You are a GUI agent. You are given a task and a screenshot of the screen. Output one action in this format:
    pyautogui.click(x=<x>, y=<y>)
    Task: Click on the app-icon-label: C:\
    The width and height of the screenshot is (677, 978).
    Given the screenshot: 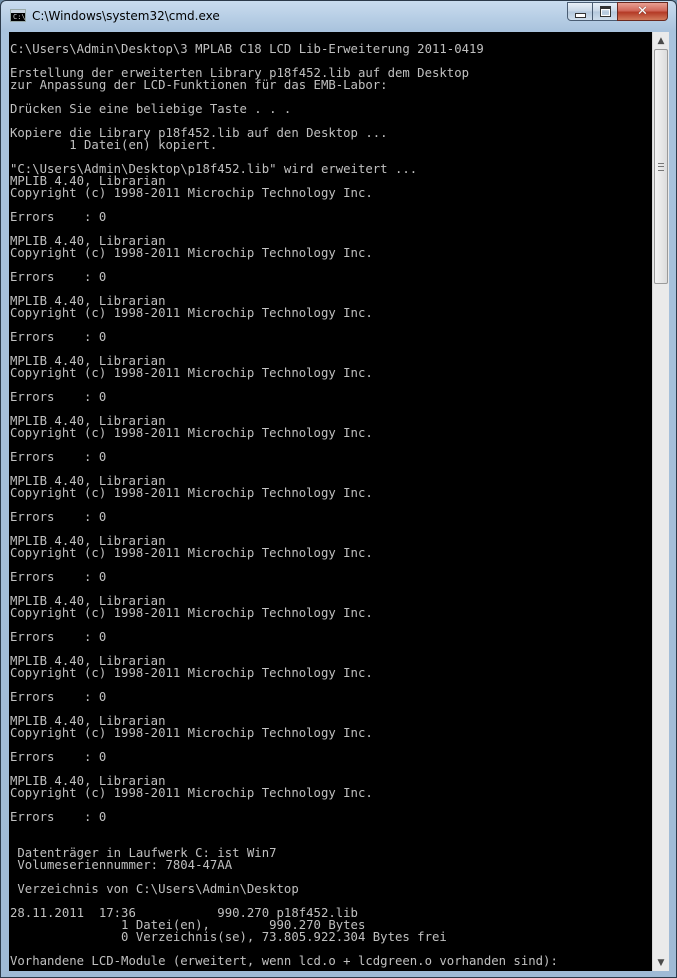 What is the action you would take?
    pyautogui.click(x=19, y=17)
    